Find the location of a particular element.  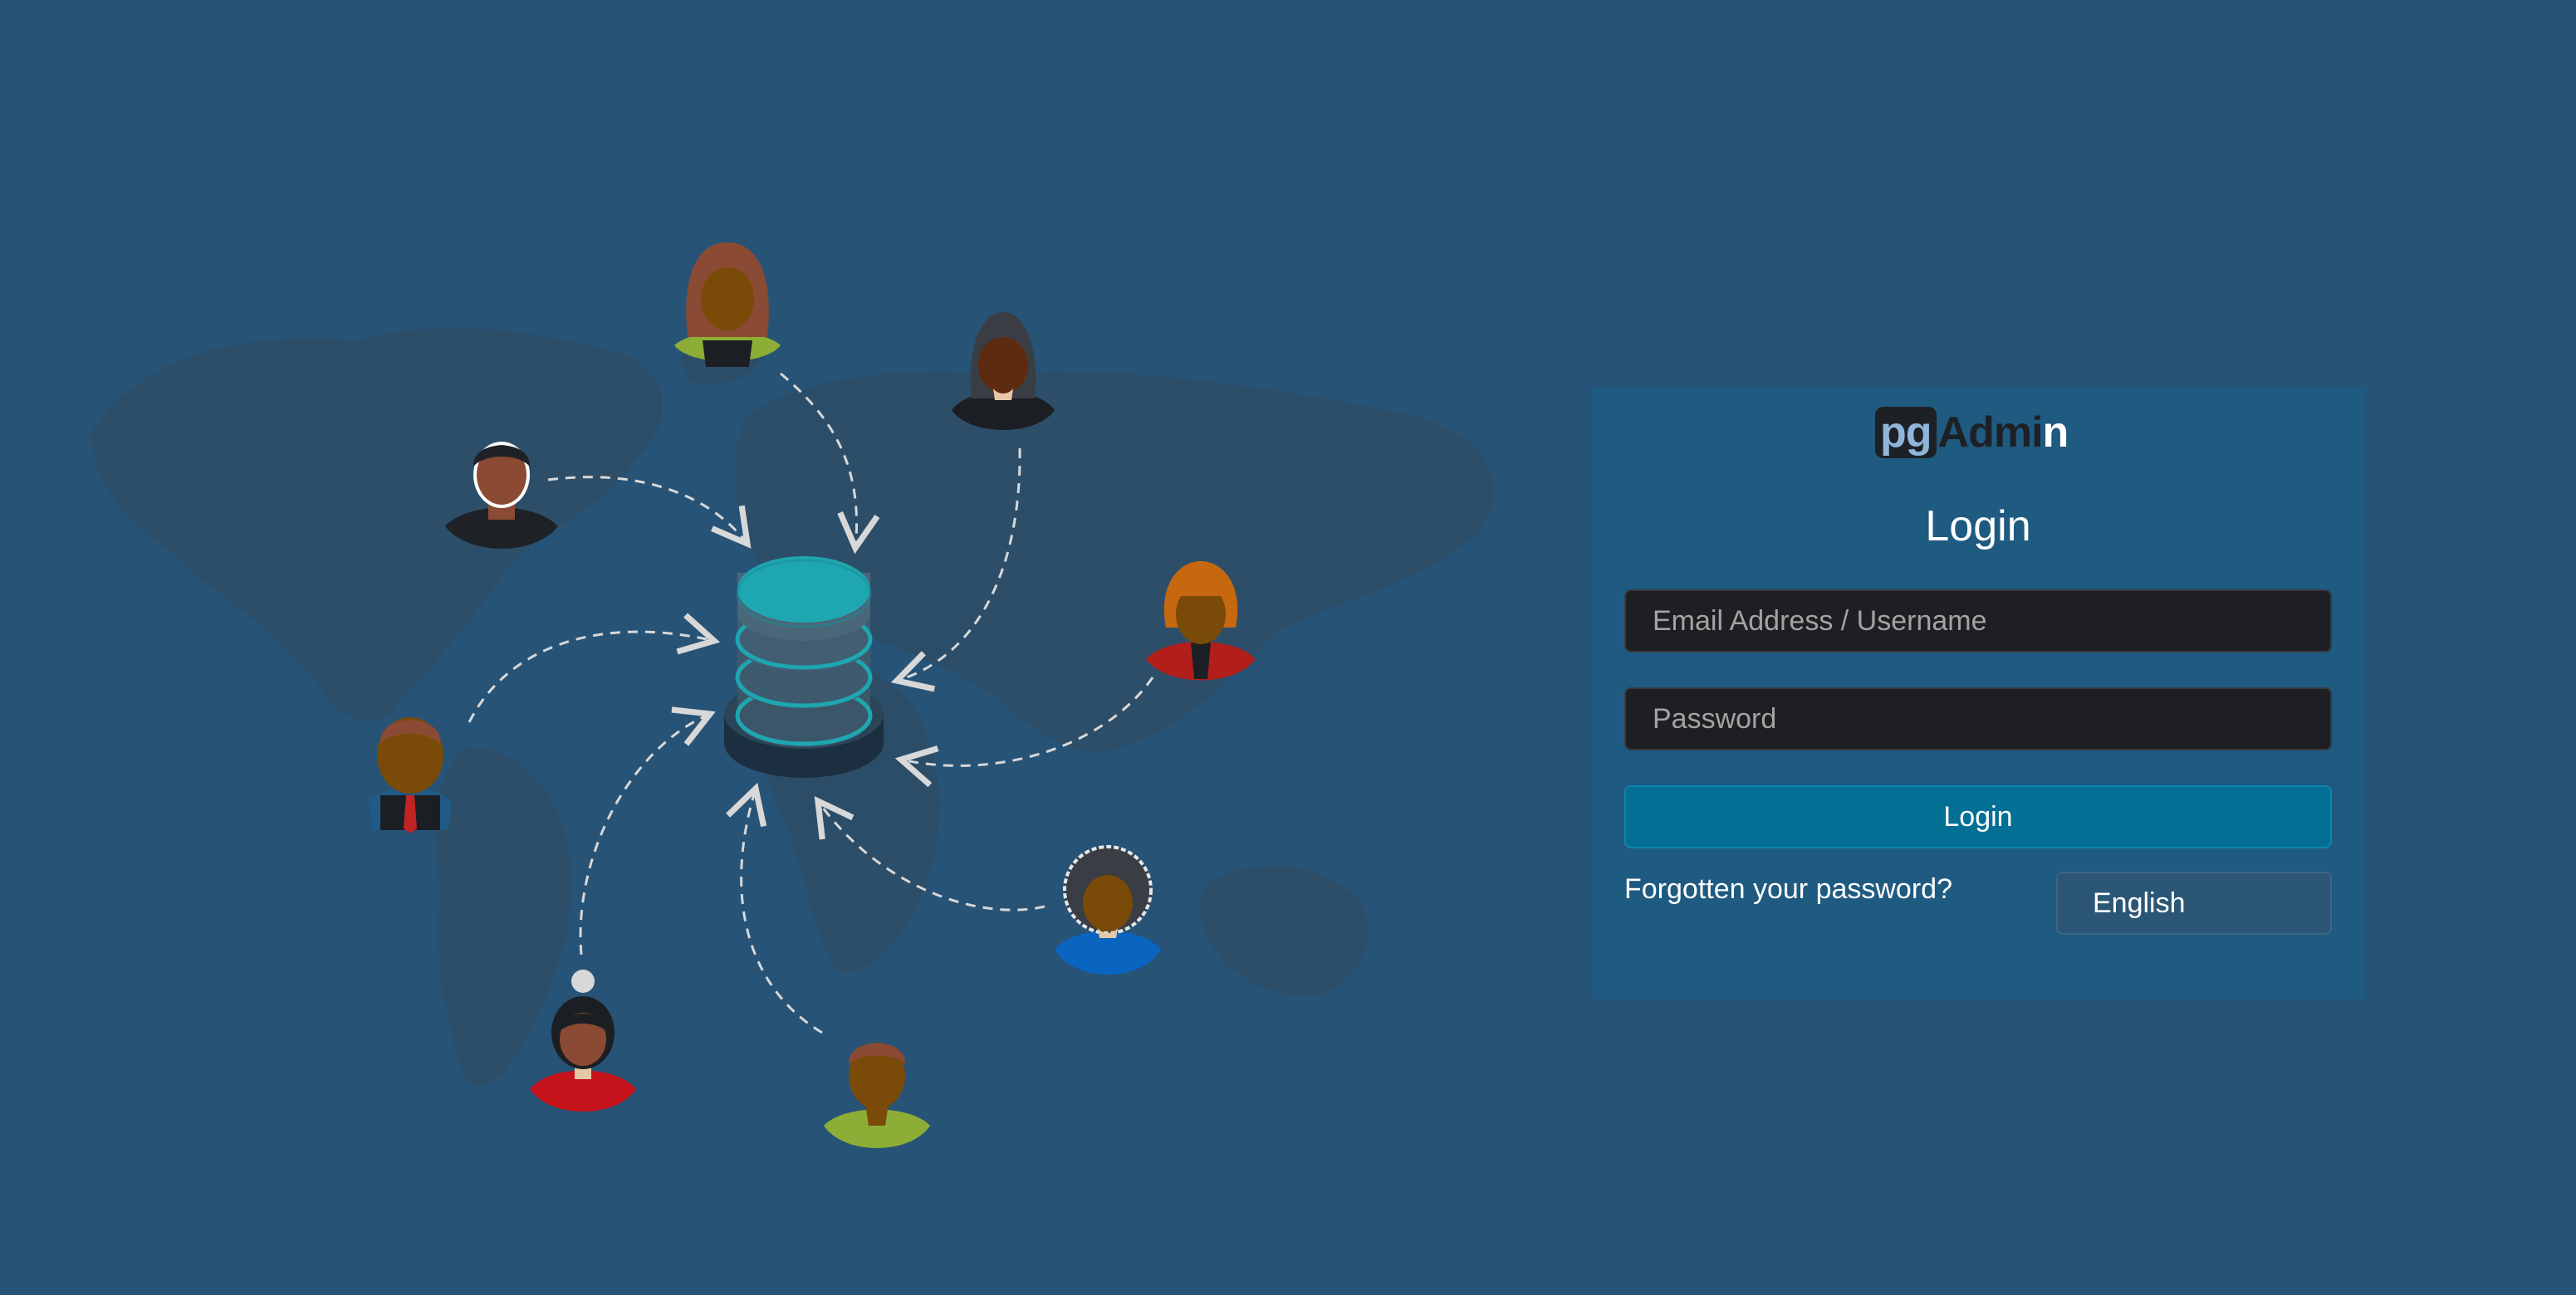

logo-pg: pg is located at coordinates (1906, 433).